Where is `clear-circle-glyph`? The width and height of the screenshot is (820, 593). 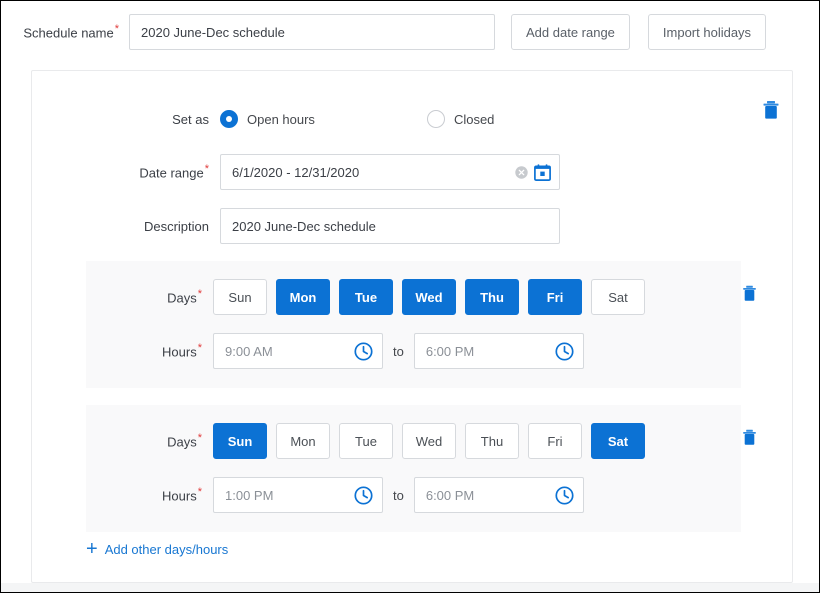 clear-circle-glyph is located at coordinates (521, 172).